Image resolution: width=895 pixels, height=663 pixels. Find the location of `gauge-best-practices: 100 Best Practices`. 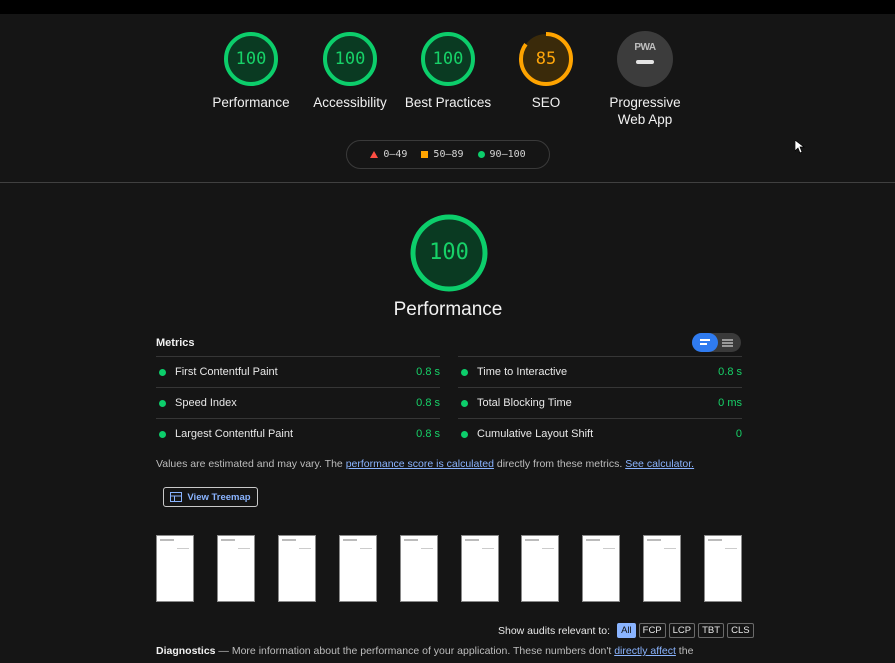

gauge-best-practices: 100 Best Practices is located at coordinates (448, 71).